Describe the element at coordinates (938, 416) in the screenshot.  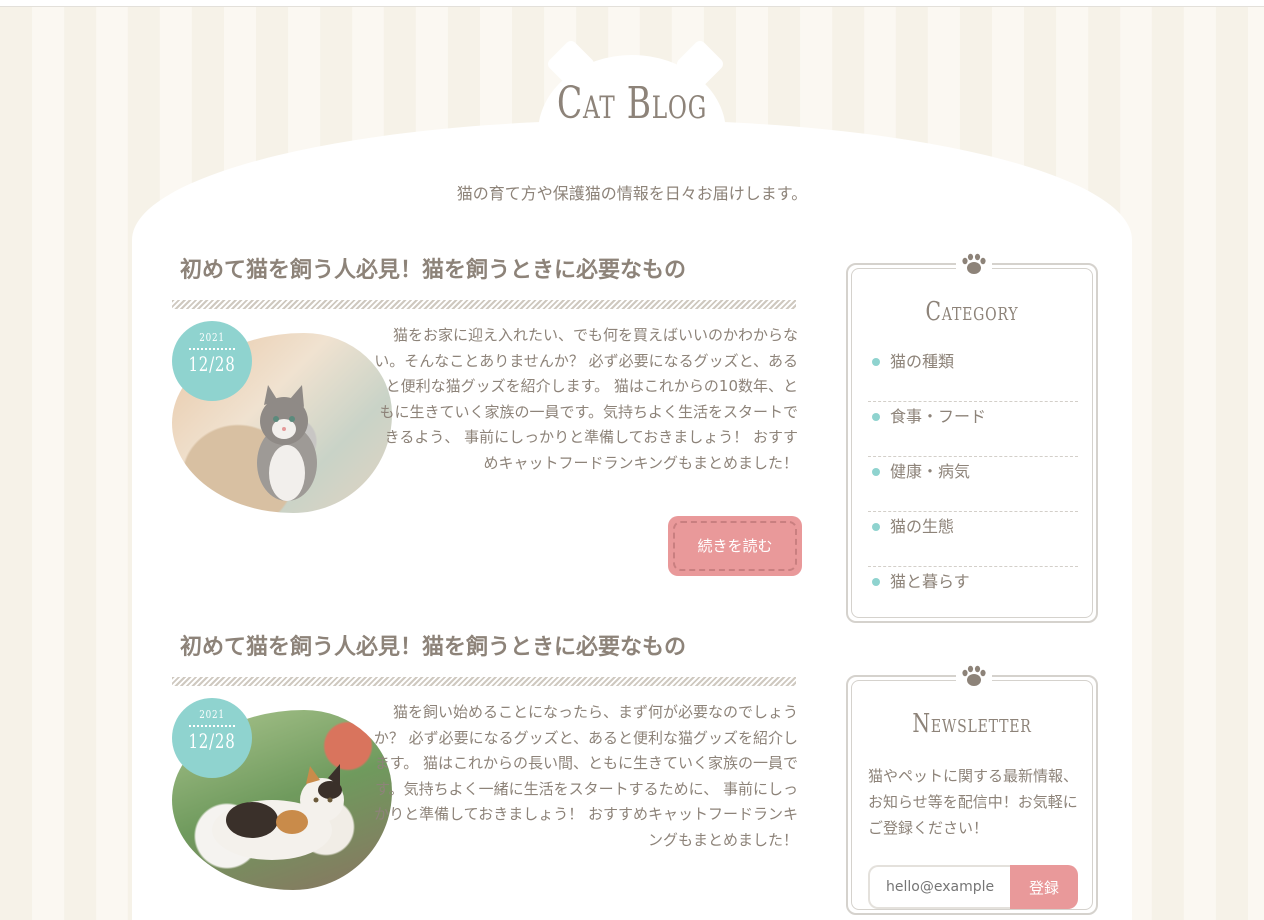
I see `category-item-label: 食事・フード` at that location.